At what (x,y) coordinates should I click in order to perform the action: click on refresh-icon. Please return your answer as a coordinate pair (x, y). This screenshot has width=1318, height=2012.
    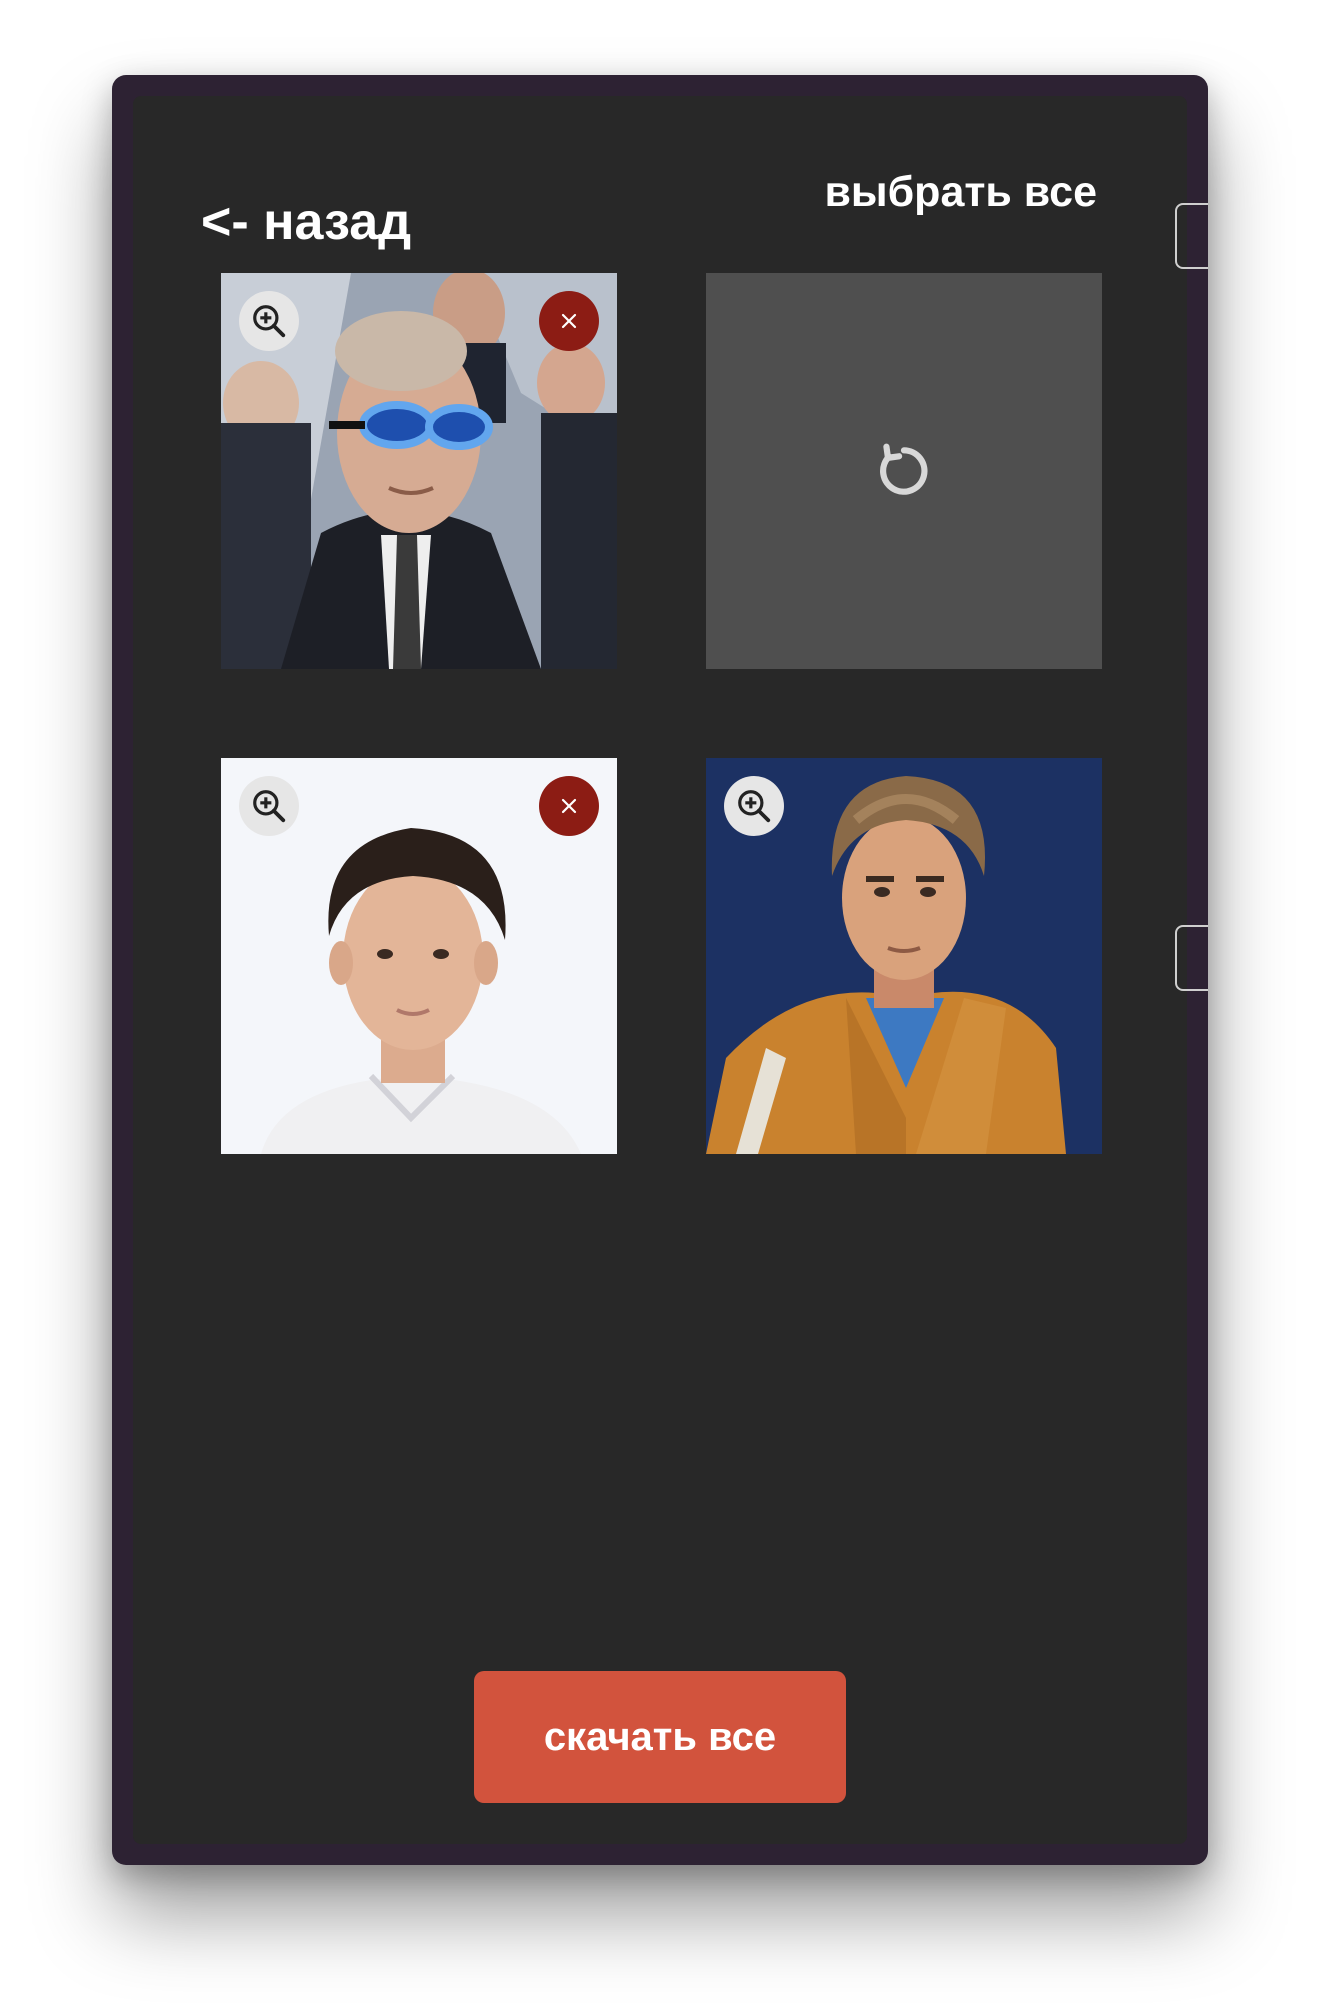
    Looking at the image, I should click on (904, 469).